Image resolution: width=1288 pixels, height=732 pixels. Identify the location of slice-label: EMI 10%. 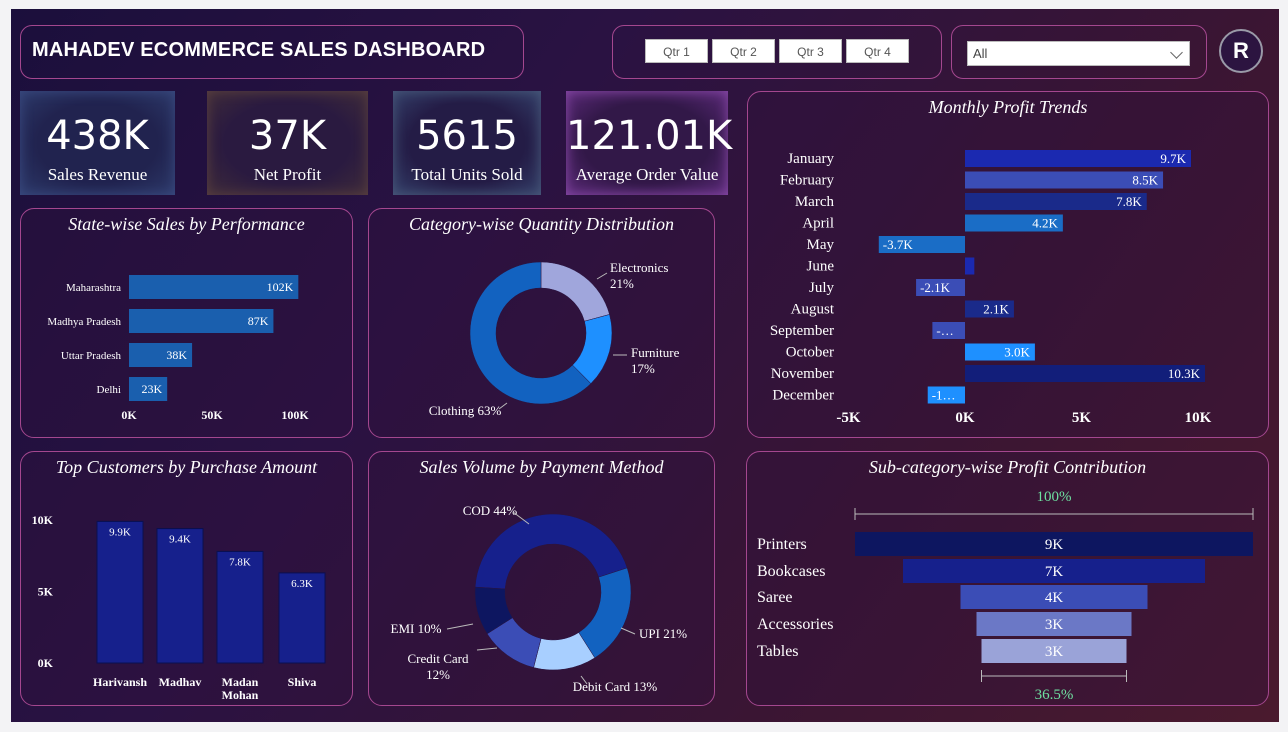
(416, 628).